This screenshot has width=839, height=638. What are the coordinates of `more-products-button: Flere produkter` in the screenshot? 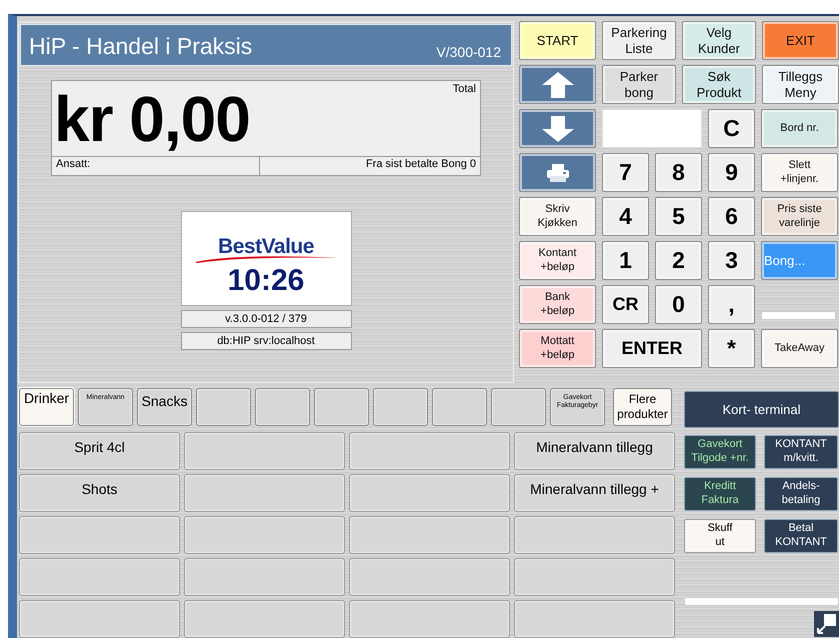 It's located at (642, 407).